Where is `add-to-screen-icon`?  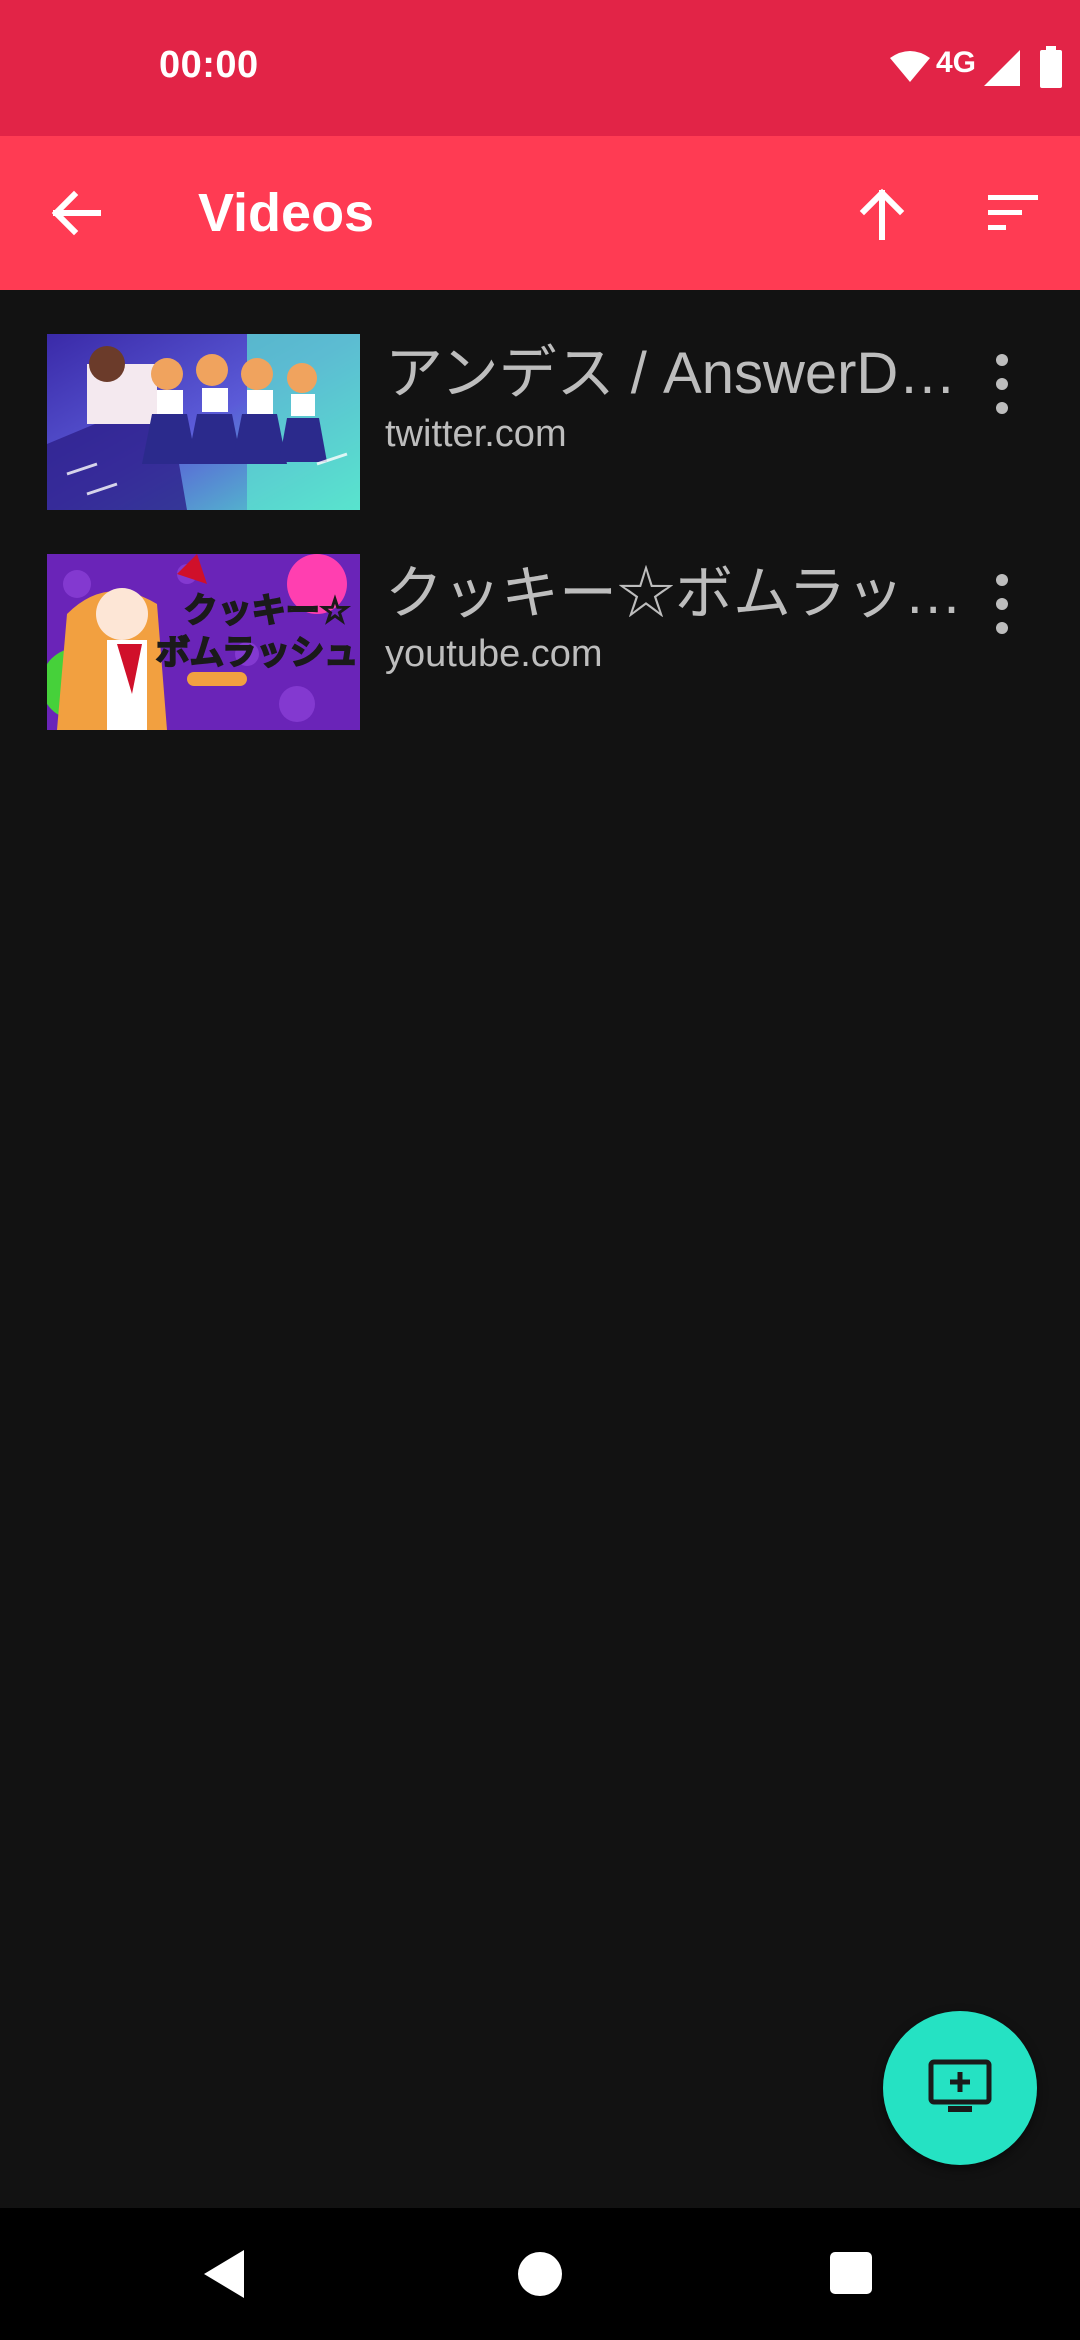 add-to-screen-icon is located at coordinates (960, 2085).